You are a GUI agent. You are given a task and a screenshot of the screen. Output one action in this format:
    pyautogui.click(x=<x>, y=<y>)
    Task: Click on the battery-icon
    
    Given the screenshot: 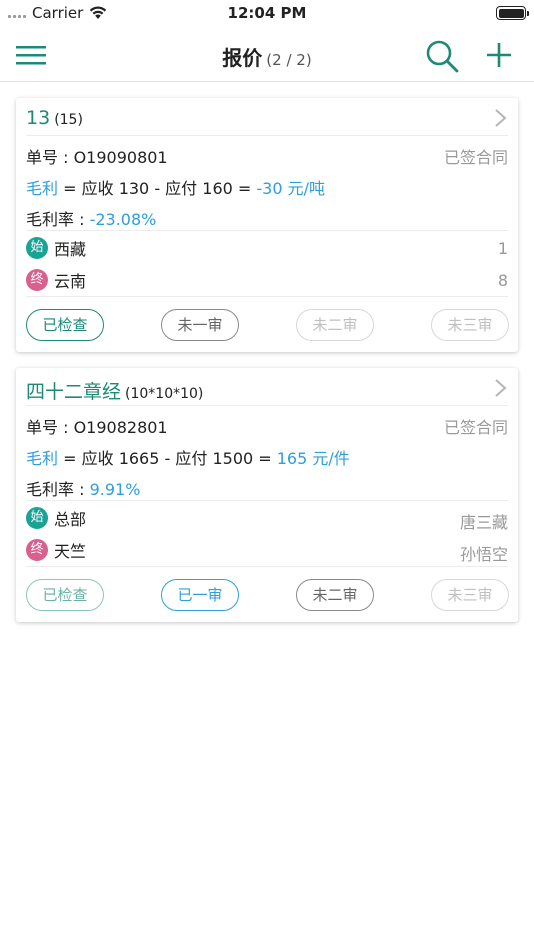 What is the action you would take?
    pyautogui.click(x=512, y=13)
    